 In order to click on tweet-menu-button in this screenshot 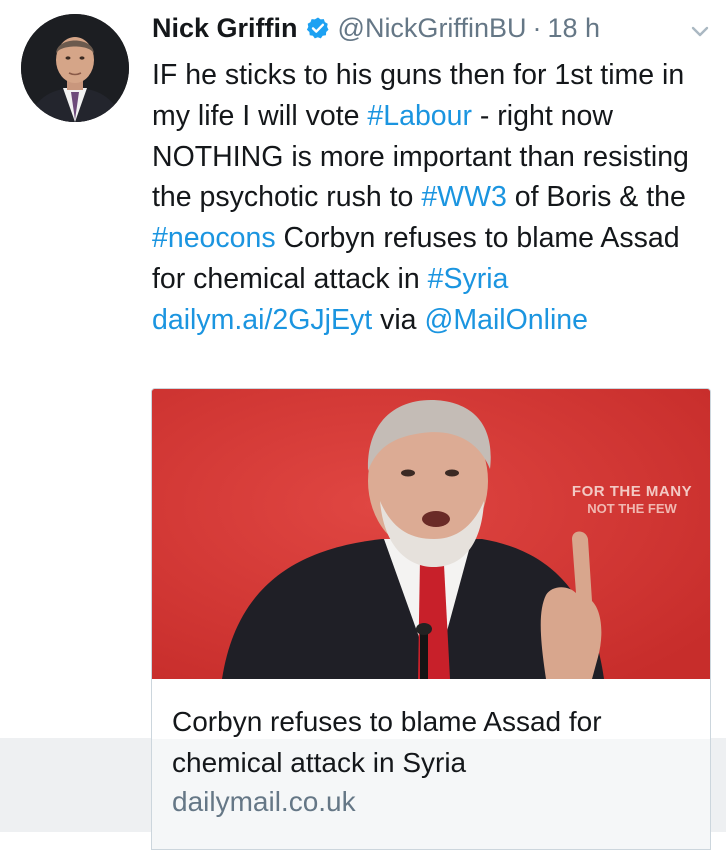, I will do `click(700, 32)`.